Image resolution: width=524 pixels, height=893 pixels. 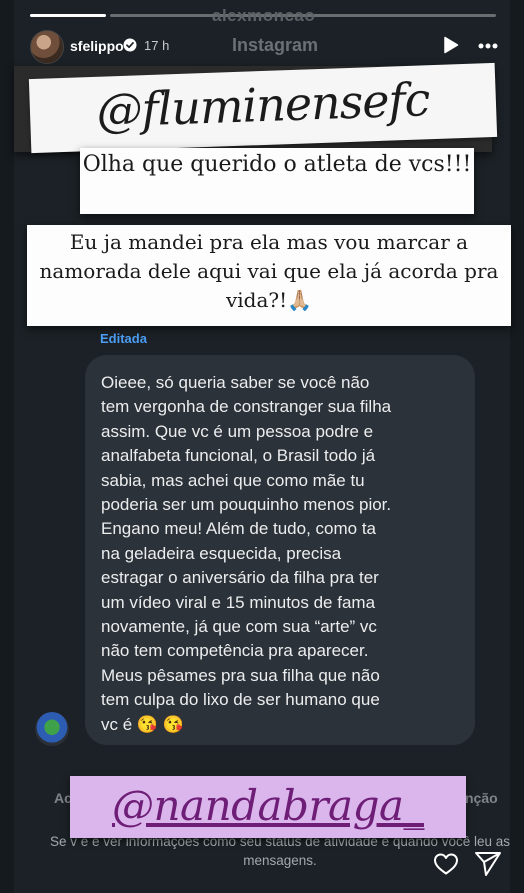 What do you see at coordinates (277, 181) in the screenshot?
I see `caption-sticker-1: Olha que querido o atleta de vcs!!!` at bounding box center [277, 181].